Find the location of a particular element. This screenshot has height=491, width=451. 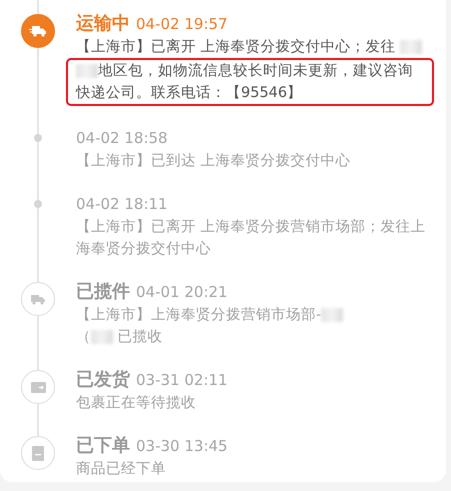

event-time: 03-31 02:11 is located at coordinates (182, 380).